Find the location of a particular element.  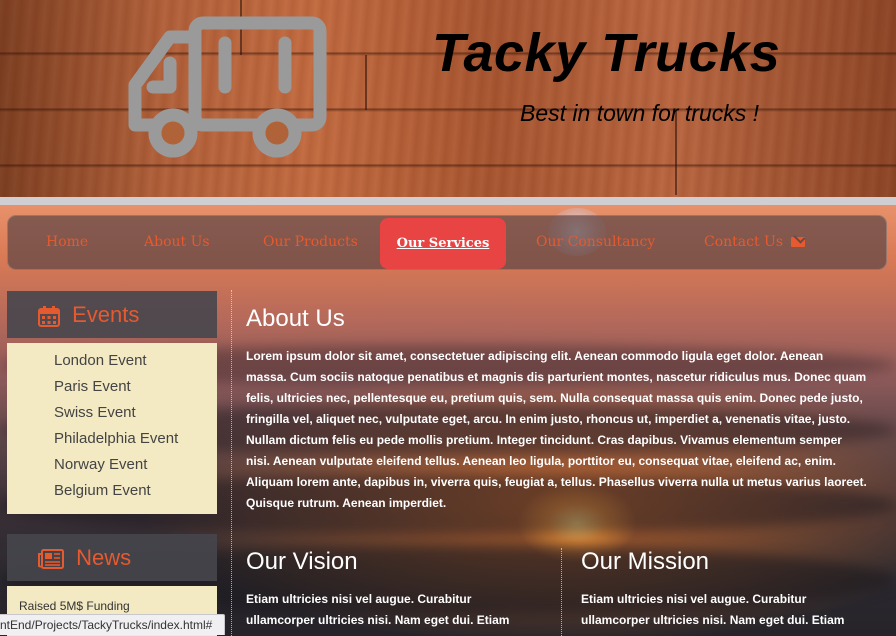

calendar-icon is located at coordinates (49, 317).